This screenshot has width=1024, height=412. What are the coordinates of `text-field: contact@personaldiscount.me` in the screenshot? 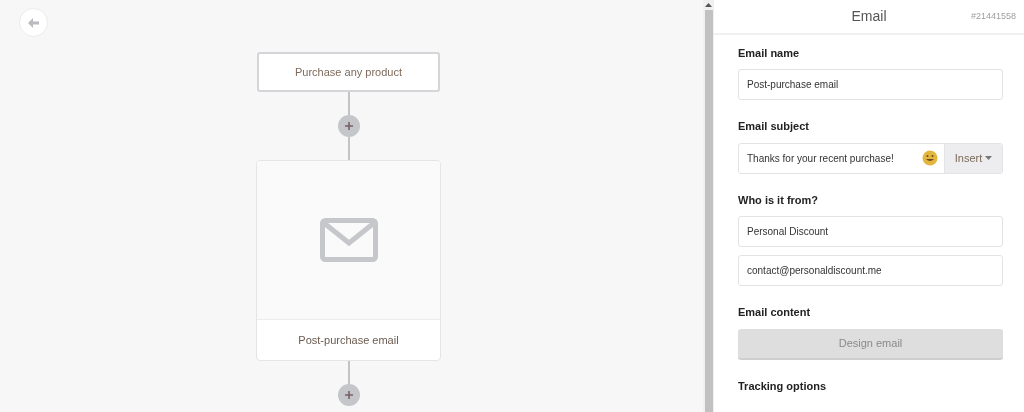 It's located at (870, 270).